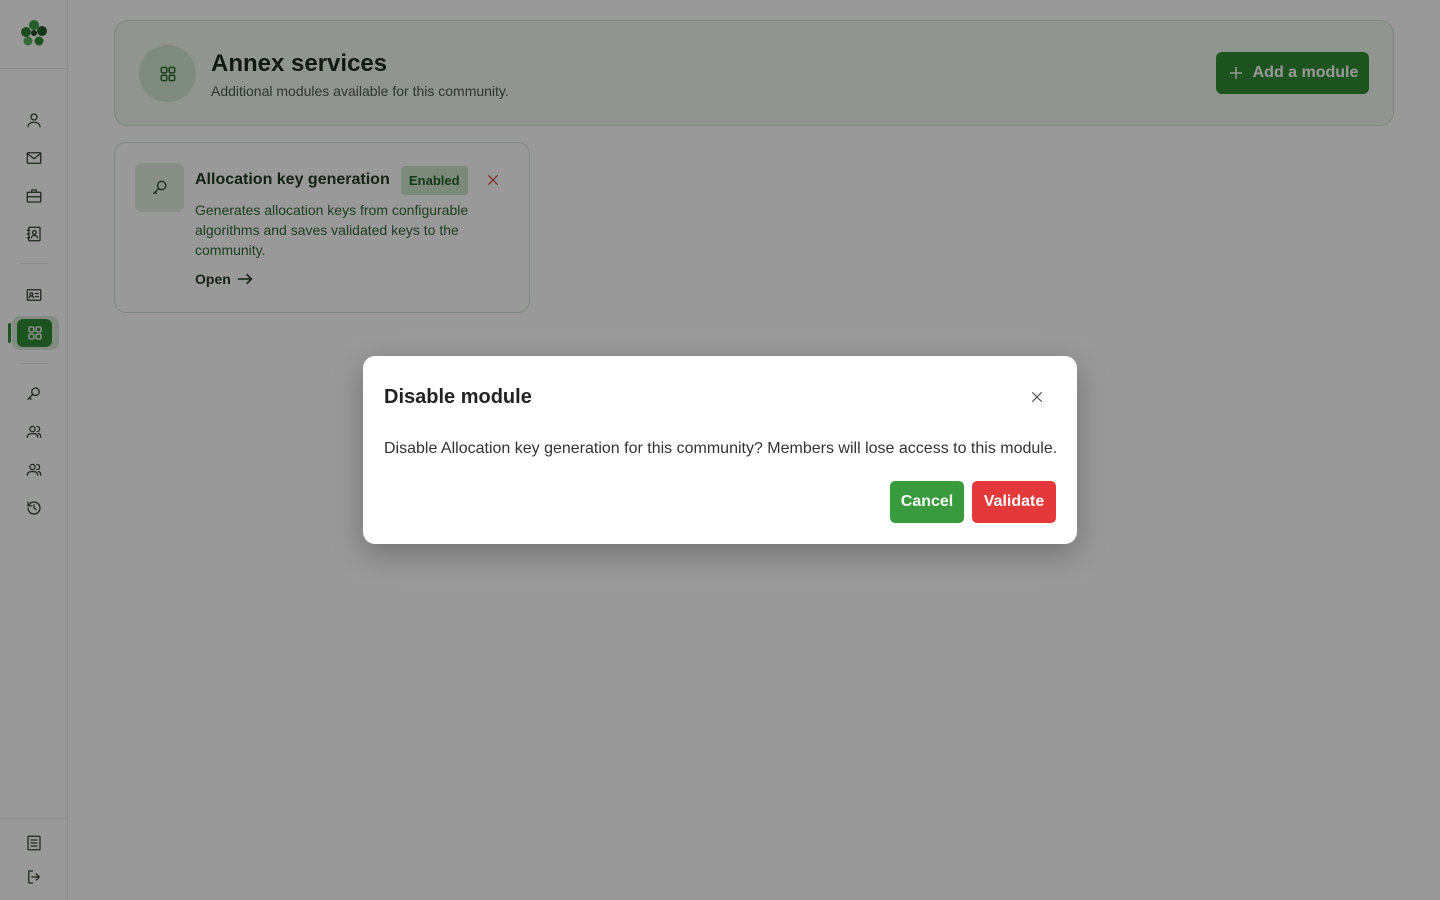 Image resolution: width=1440 pixels, height=900 pixels. I want to click on close-icon, so click(1037, 397).